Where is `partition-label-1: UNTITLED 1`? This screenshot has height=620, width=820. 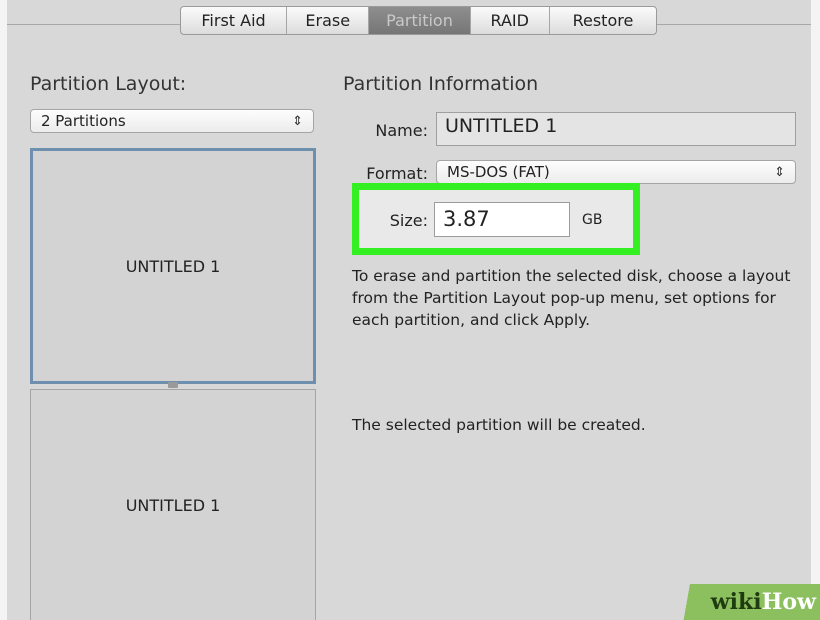
partition-label-1: UNTITLED 1 is located at coordinates (173, 266).